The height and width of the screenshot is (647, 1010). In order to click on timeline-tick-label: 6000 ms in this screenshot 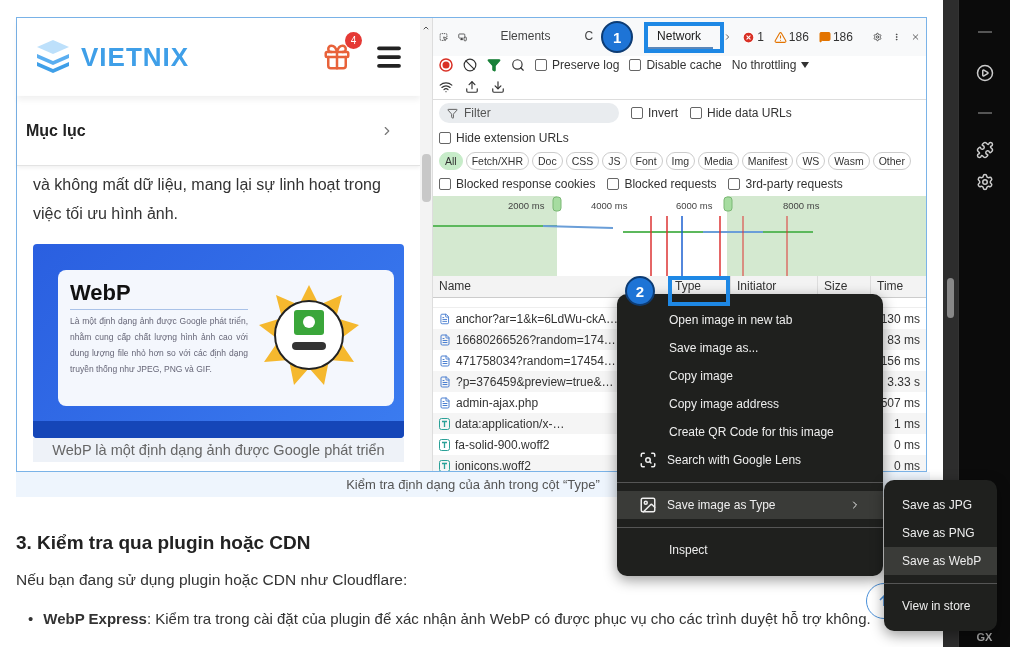, I will do `click(694, 205)`.